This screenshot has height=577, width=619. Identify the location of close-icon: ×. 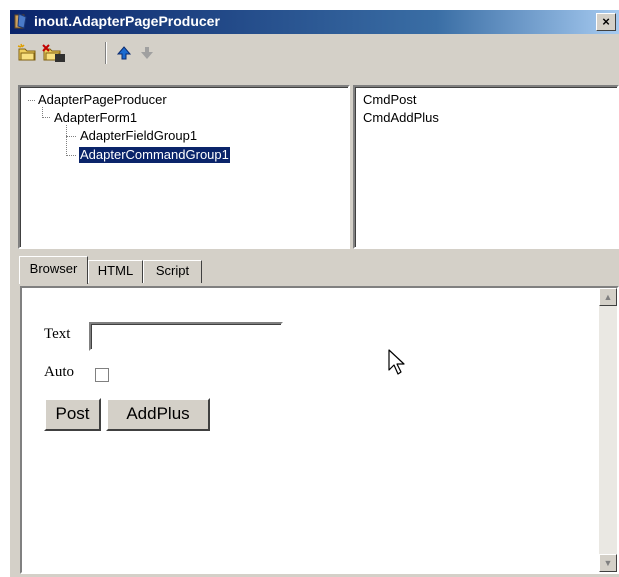
(606, 21).